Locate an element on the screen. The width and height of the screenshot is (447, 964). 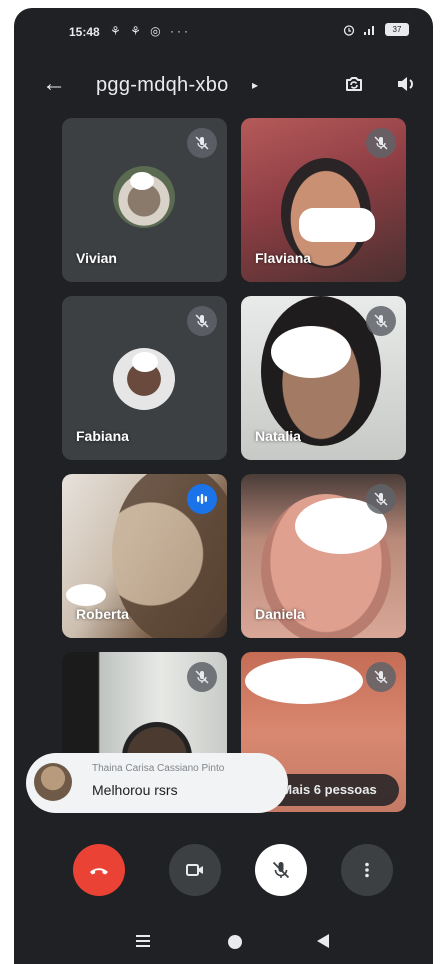
home-icon is located at coordinates (235, 942).